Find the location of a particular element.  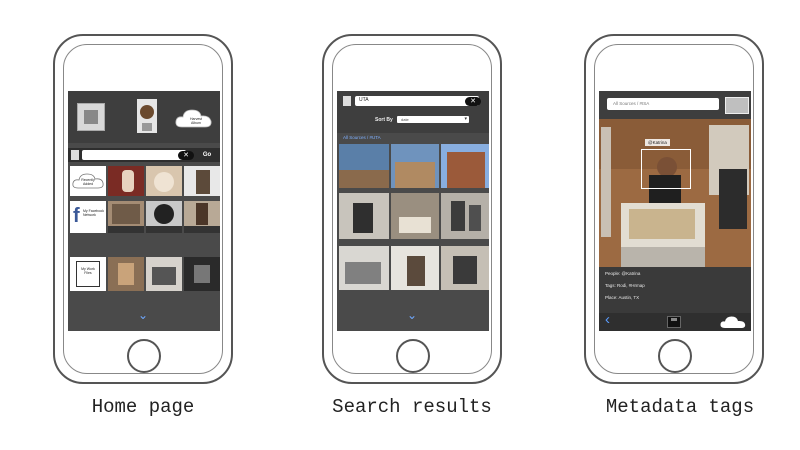

work-files-label: My Work Files is located at coordinates (88, 271).